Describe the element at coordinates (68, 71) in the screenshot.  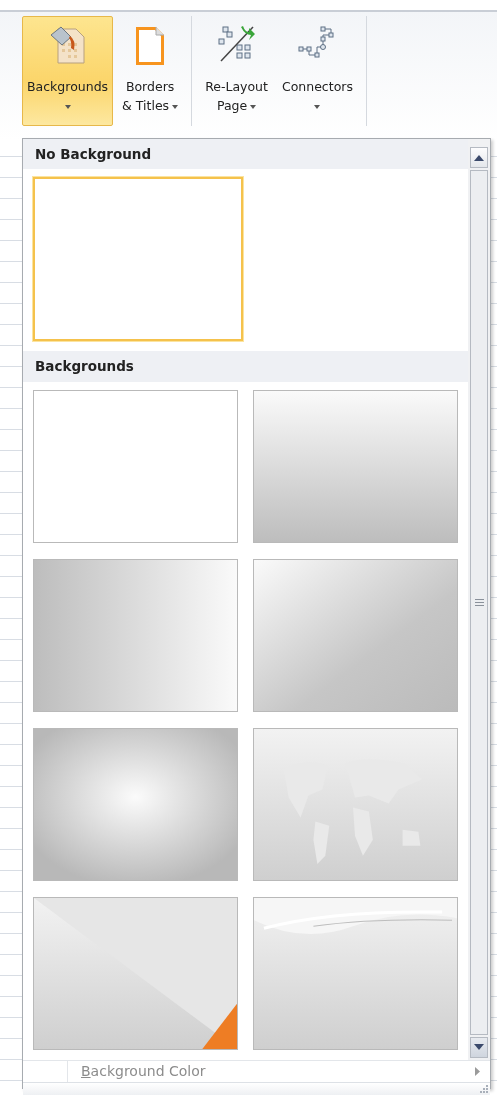
I see `ribbon-button: Backgrounds` at that location.